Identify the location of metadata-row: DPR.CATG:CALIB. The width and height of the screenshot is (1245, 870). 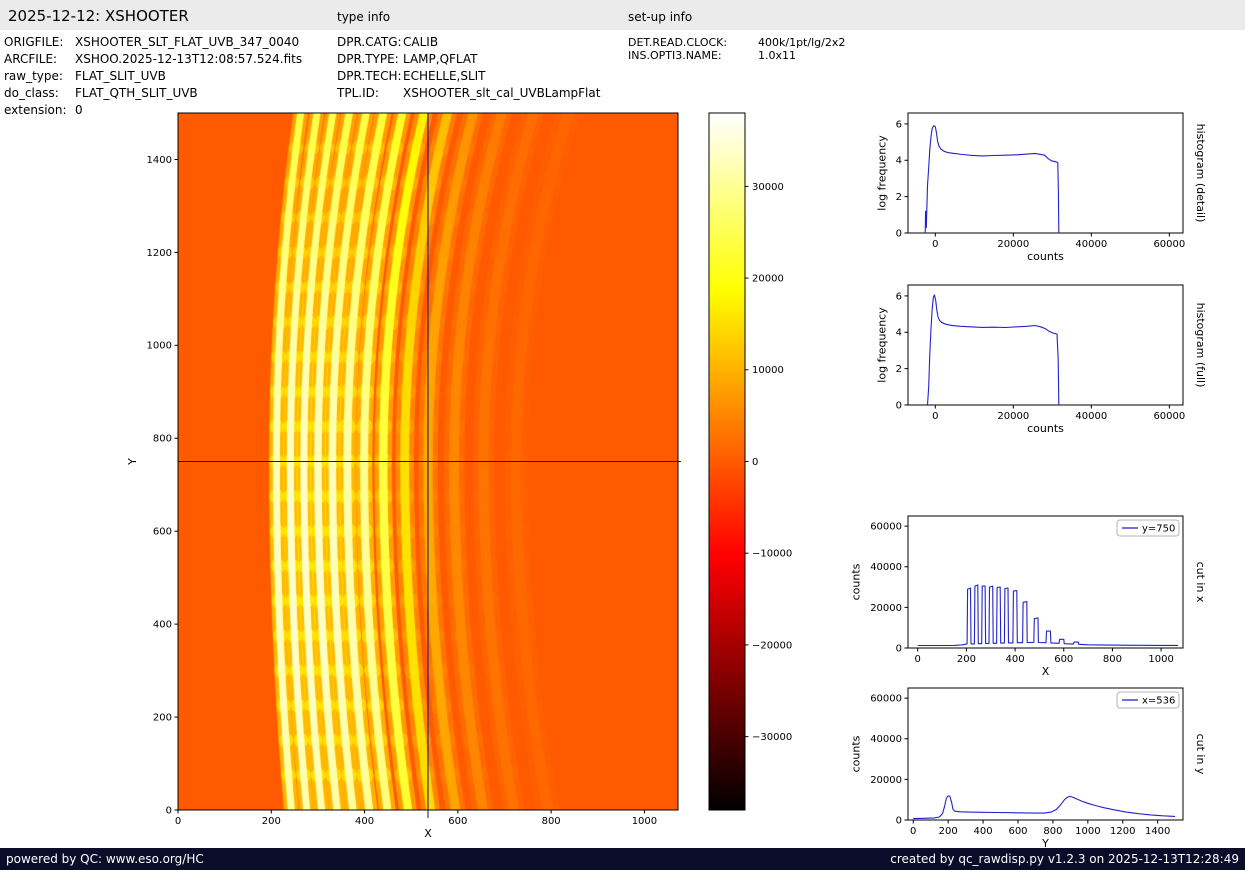
(468, 42).